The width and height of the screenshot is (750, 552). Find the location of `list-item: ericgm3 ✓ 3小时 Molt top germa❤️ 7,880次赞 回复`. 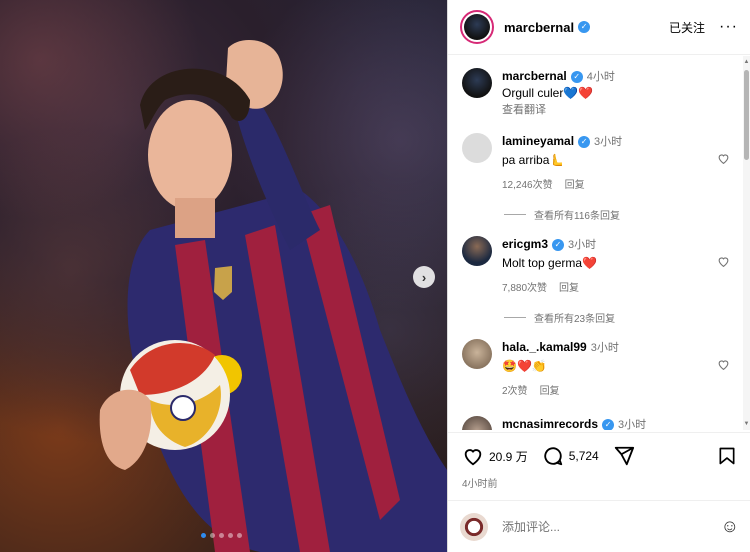

list-item: ericgm3 ✓ 3小时 Molt top germa❤️ 7,880次赞 回复 is located at coordinates (598, 265).